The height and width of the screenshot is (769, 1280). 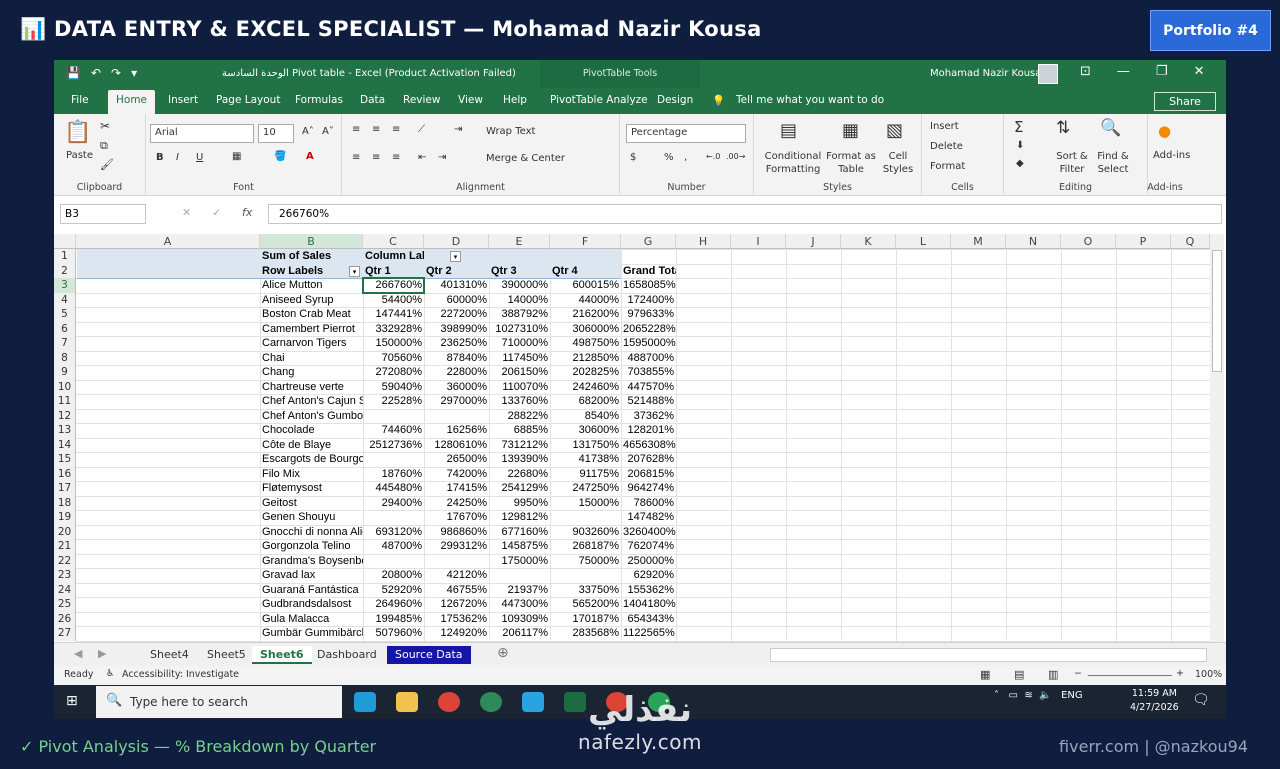 What do you see at coordinates (985, 73) in the screenshot?
I see `user-name: Mohamad Nazir Kousa` at bounding box center [985, 73].